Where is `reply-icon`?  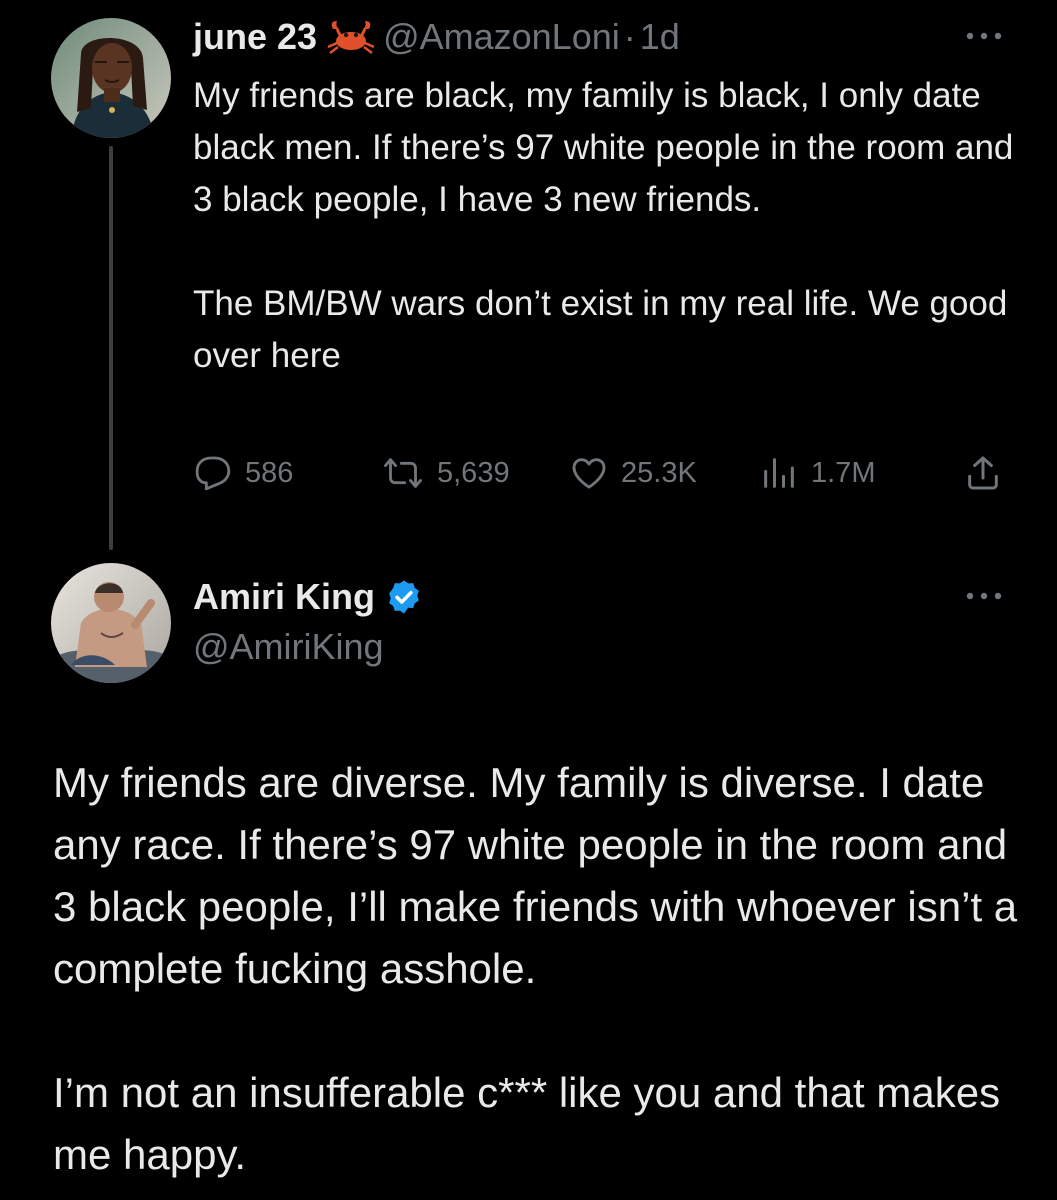
reply-icon is located at coordinates (213, 473).